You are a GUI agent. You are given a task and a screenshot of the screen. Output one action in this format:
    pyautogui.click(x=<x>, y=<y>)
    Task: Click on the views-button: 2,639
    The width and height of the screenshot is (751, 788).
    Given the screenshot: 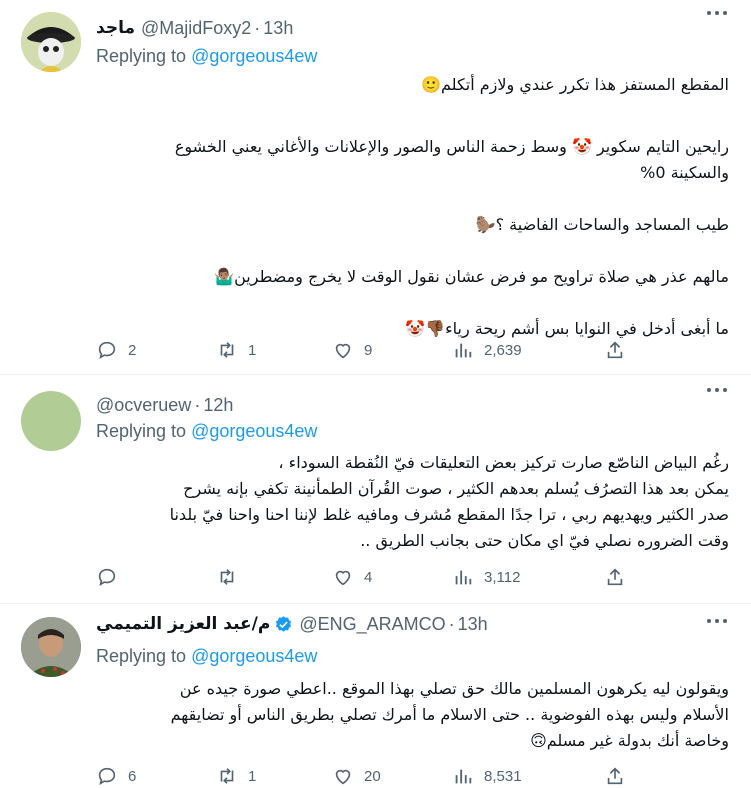 What is the action you would take?
    pyautogui.click(x=487, y=350)
    